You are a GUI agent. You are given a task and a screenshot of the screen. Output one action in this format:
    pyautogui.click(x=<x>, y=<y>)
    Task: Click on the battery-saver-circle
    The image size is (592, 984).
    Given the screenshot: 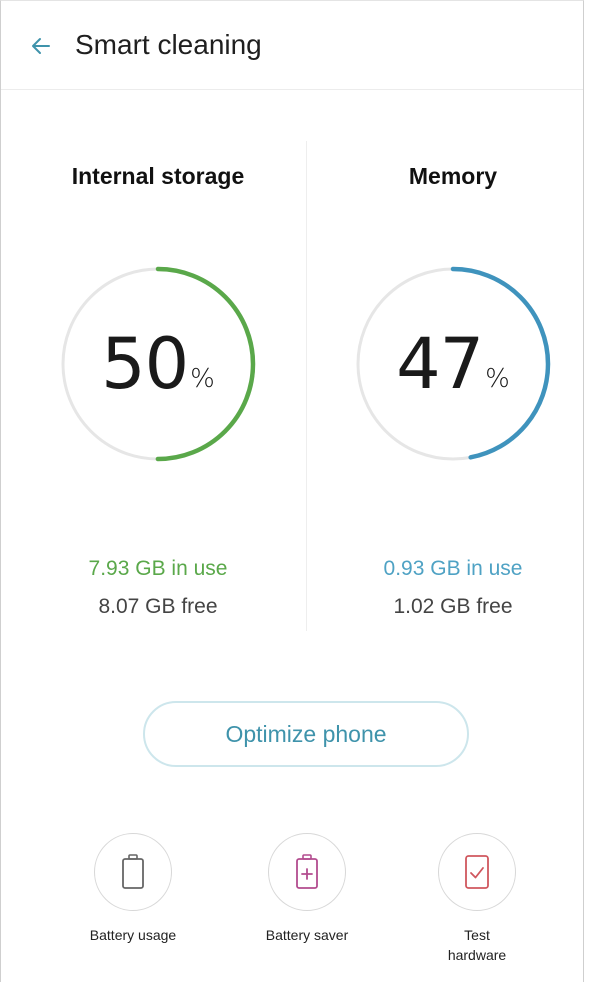 What is the action you would take?
    pyautogui.click(x=307, y=872)
    